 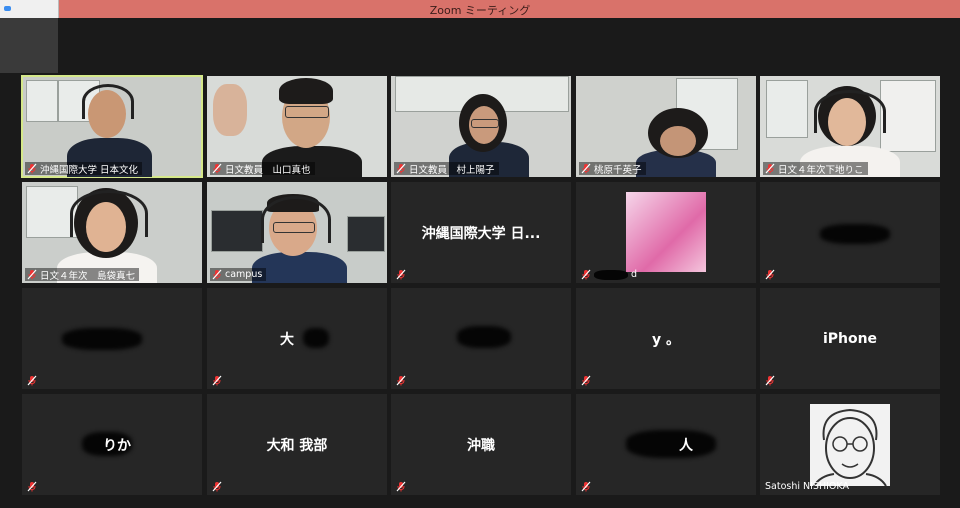 I want to click on waving-hand, so click(x=230, y=110).